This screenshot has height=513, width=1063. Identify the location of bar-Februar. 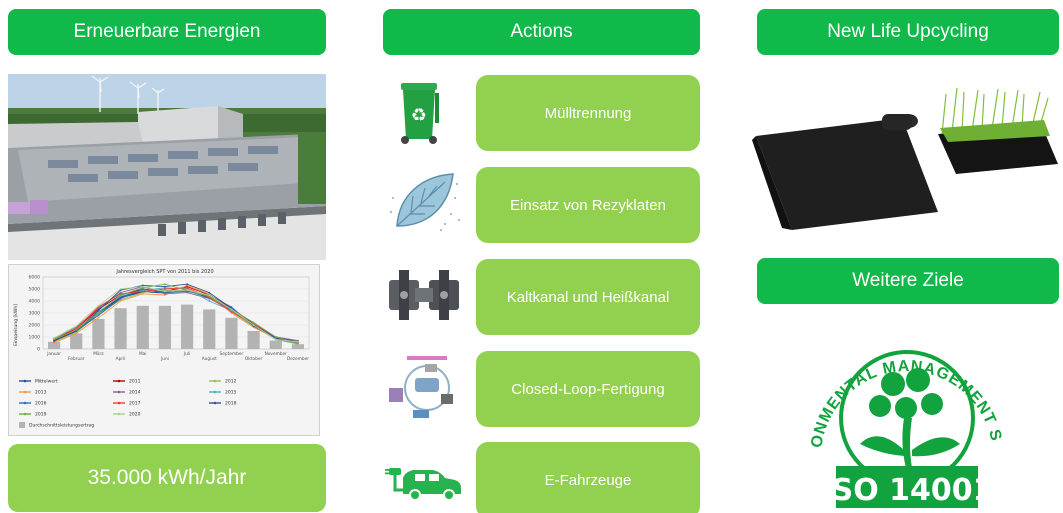
(76, 341).